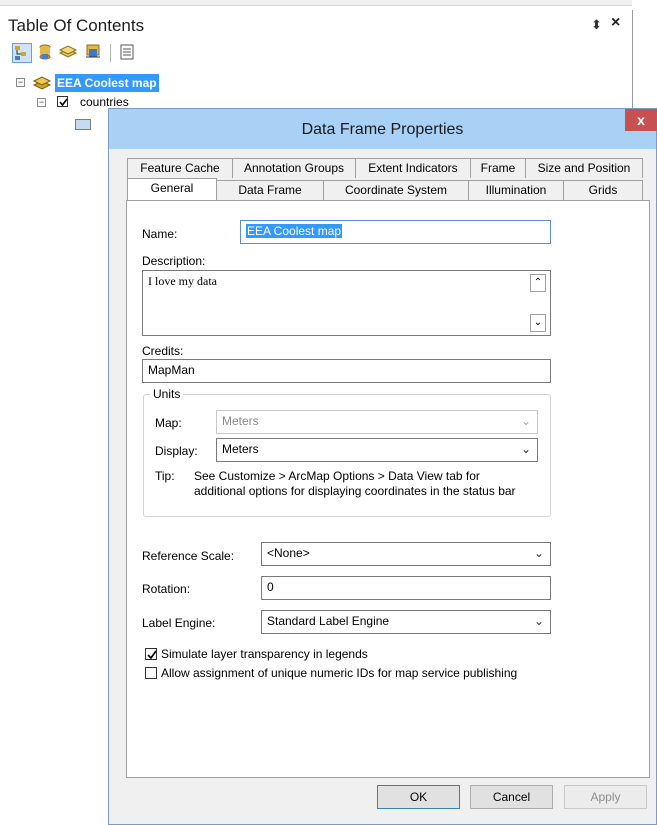 Image resolution: width=657 pixels, height=825 pixels. I want to click on options-icon, so click(128, 53).